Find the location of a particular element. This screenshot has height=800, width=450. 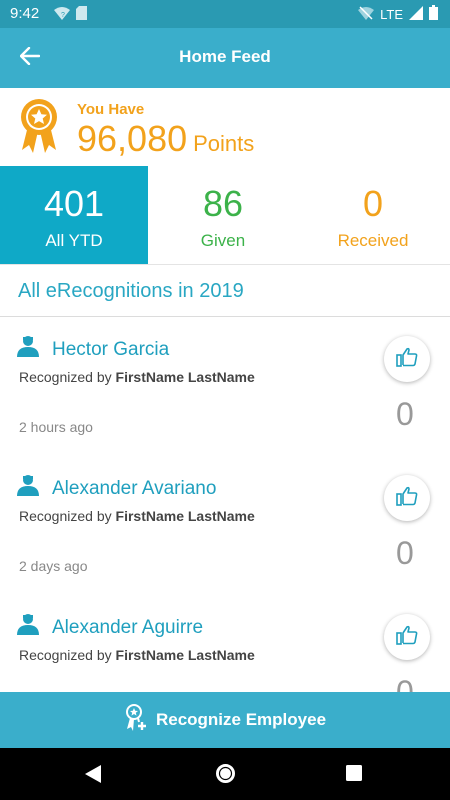

nav-back-icon is located at coordinates (93, 776).